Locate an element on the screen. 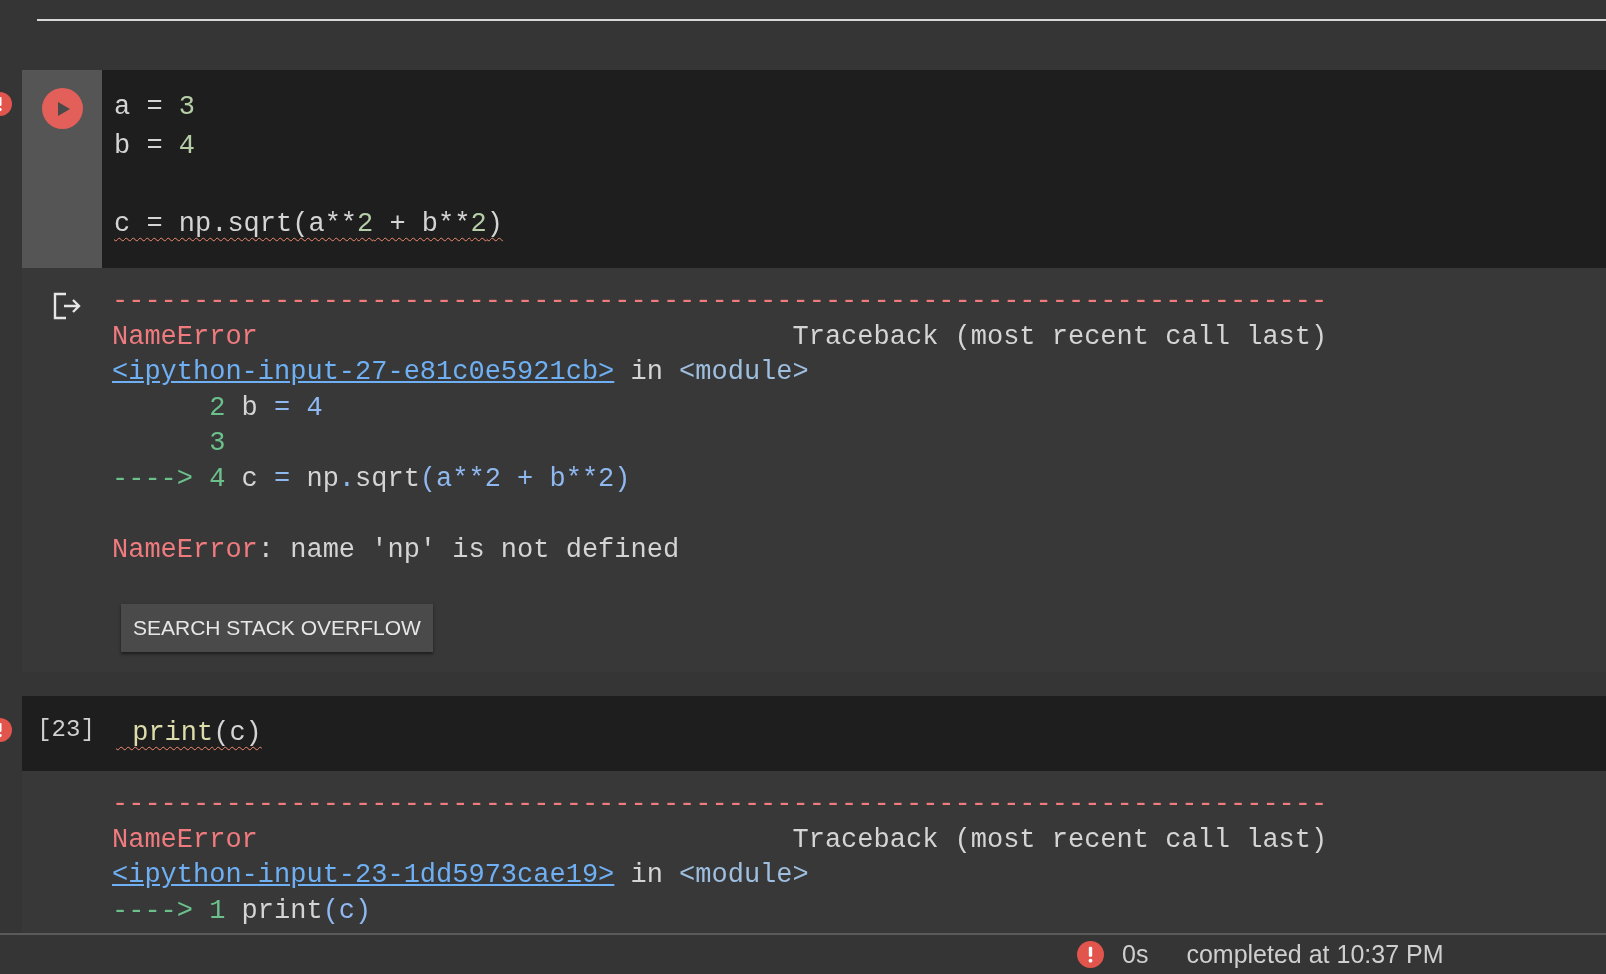  code-line: a = 3 is located at coordinates (154, 107).